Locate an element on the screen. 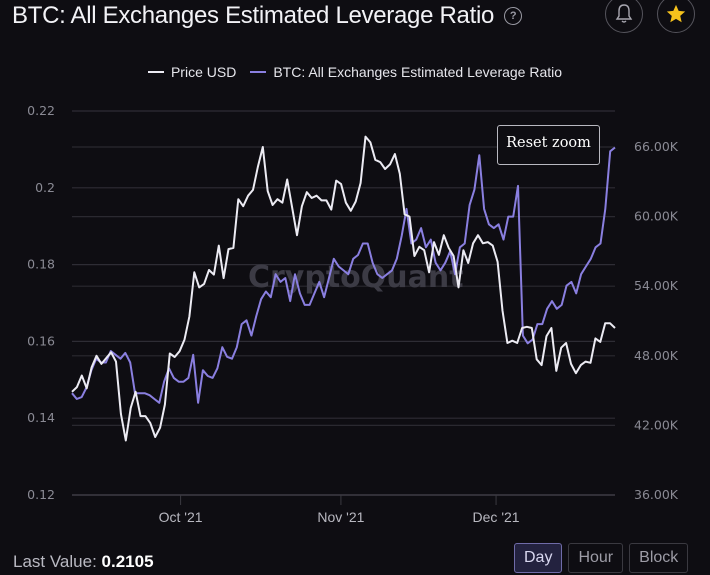 The height and width of the screenshot is (575, 710). last-value-label: Last Value: is located at coordinates (55, 561).